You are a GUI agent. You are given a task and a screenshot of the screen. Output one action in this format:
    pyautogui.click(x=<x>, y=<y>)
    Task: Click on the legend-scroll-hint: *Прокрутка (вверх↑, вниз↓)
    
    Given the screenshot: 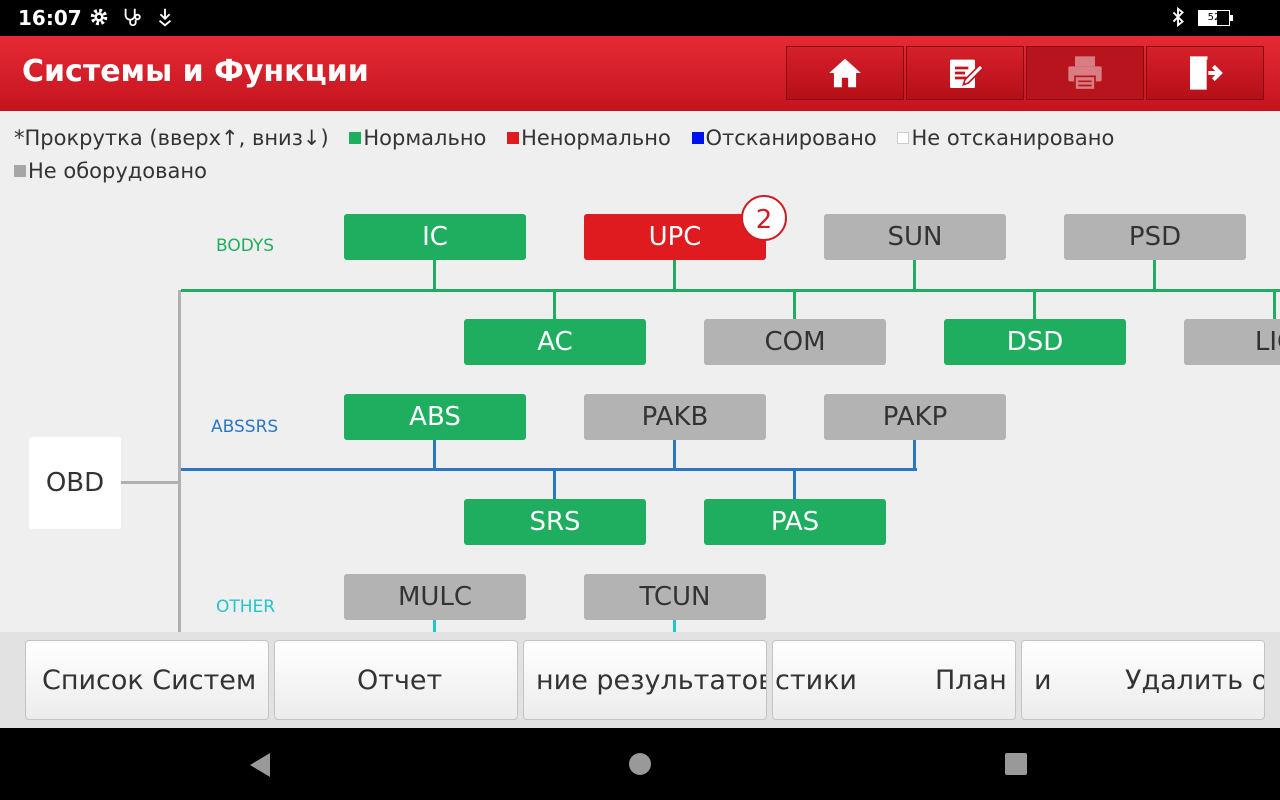 What is the action you would take?
    pyautogui.click(x=171, y=138)
    